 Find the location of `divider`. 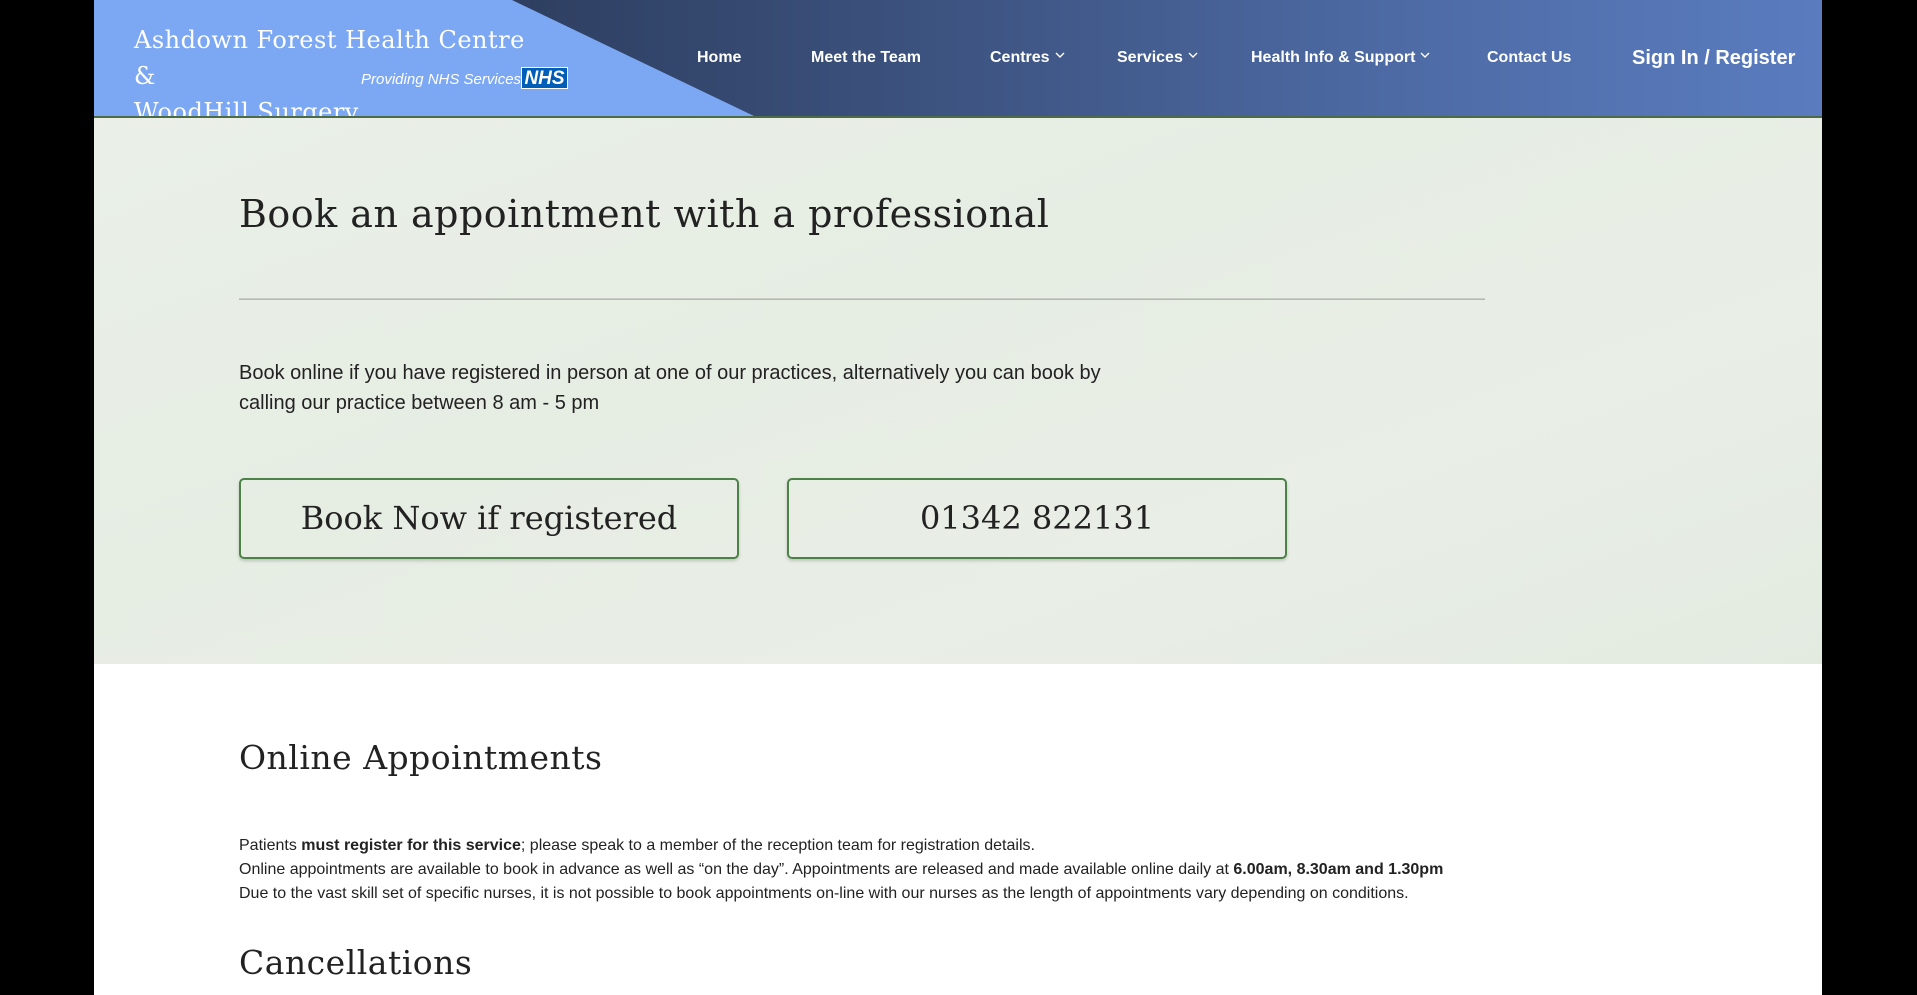

divider is located at coordinates (862, 299).